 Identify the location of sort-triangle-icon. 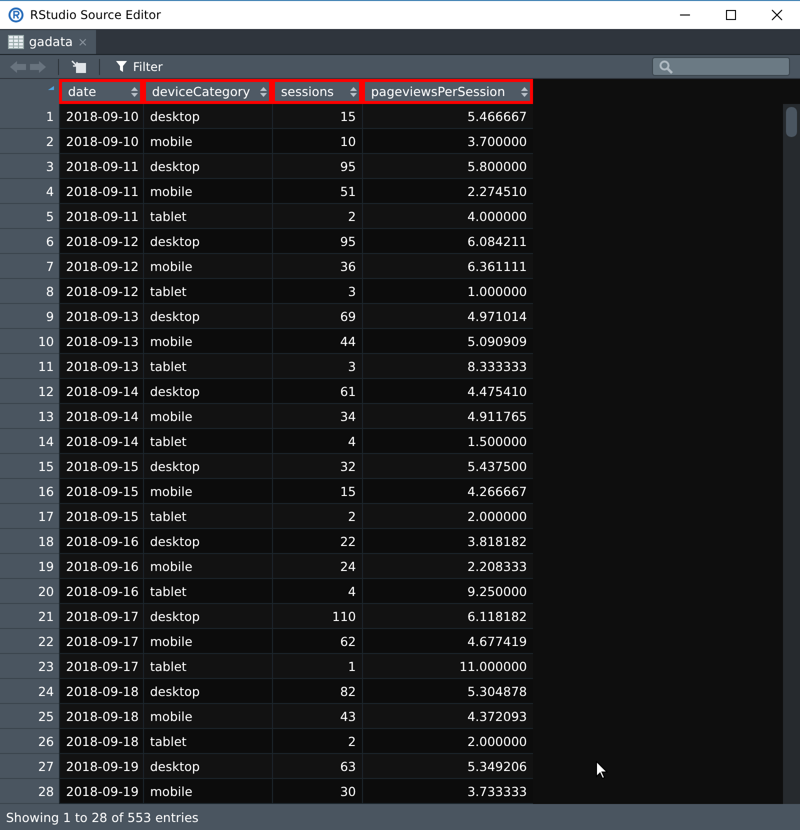
(51, 88).